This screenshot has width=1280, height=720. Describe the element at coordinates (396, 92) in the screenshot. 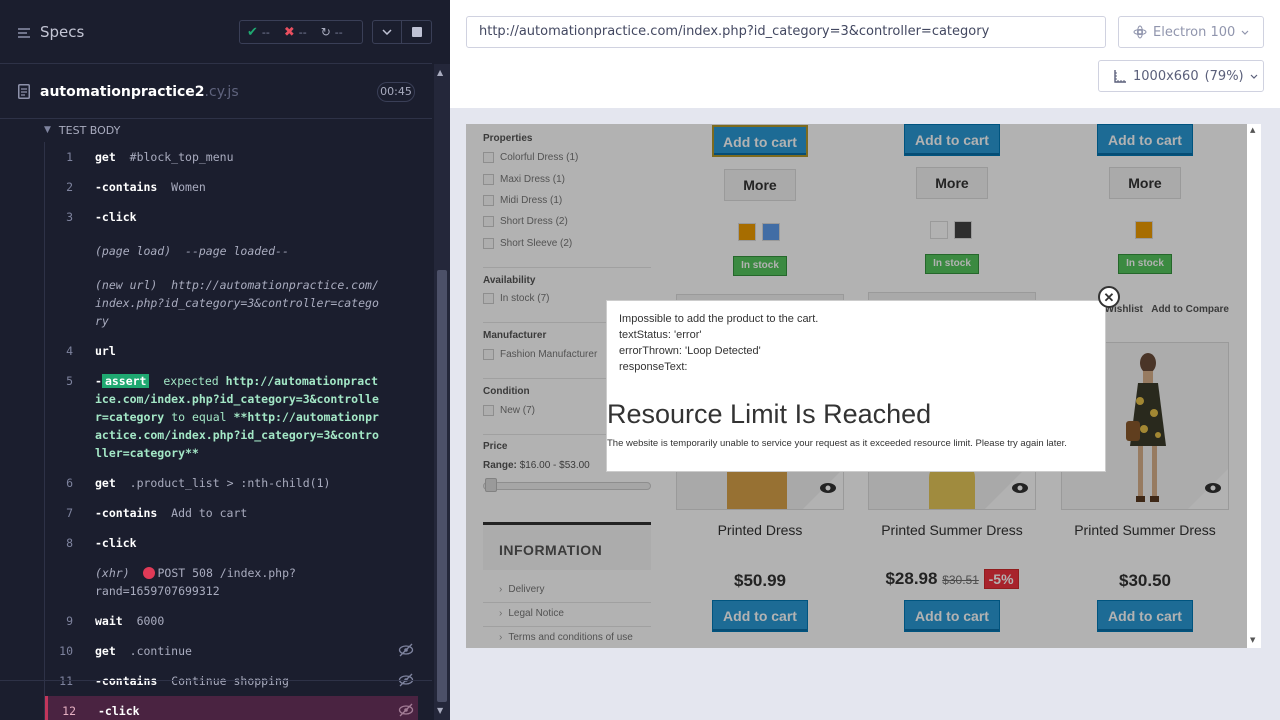

I see `duration-badge: 00:45` at that location.